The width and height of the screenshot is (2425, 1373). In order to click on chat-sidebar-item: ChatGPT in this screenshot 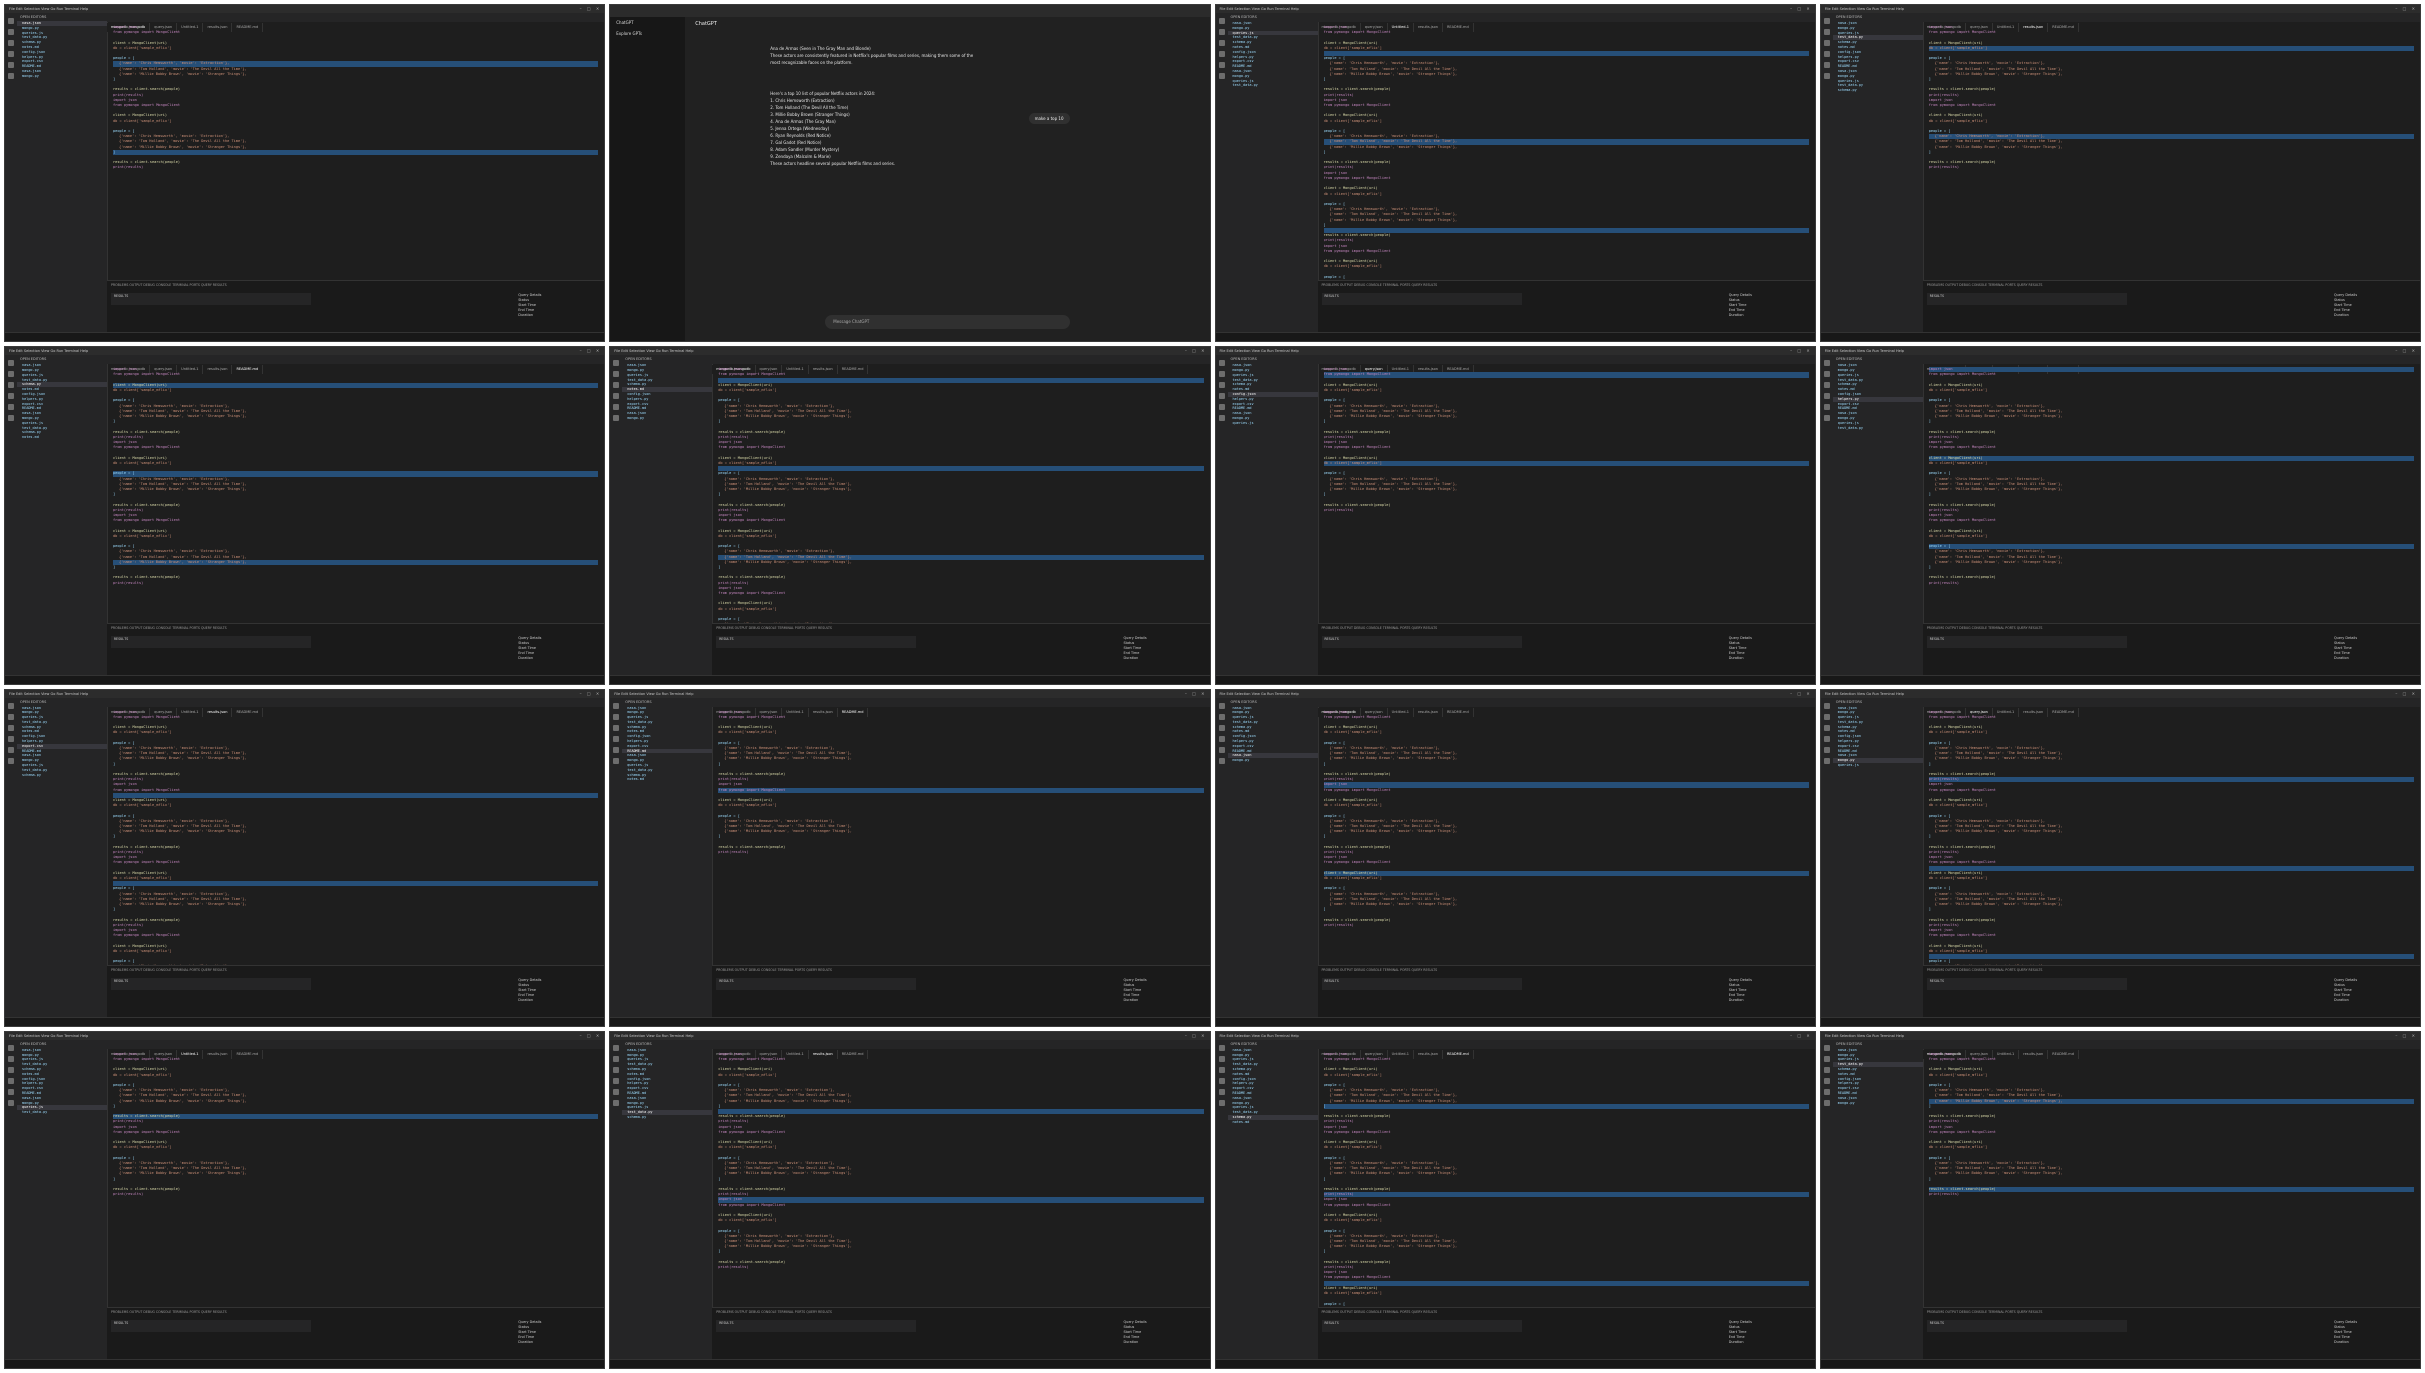, I will do `click(647, 22)`.